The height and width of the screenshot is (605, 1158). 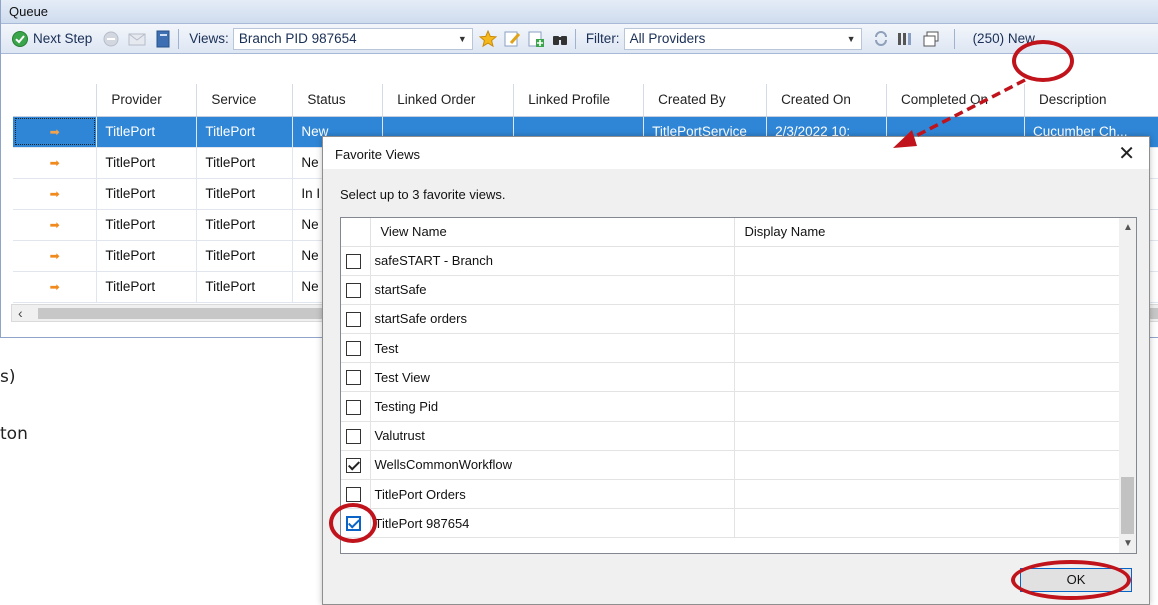 I want to click on views-dropdown-value: Branch PID 987654, so click(x=297, y=38).